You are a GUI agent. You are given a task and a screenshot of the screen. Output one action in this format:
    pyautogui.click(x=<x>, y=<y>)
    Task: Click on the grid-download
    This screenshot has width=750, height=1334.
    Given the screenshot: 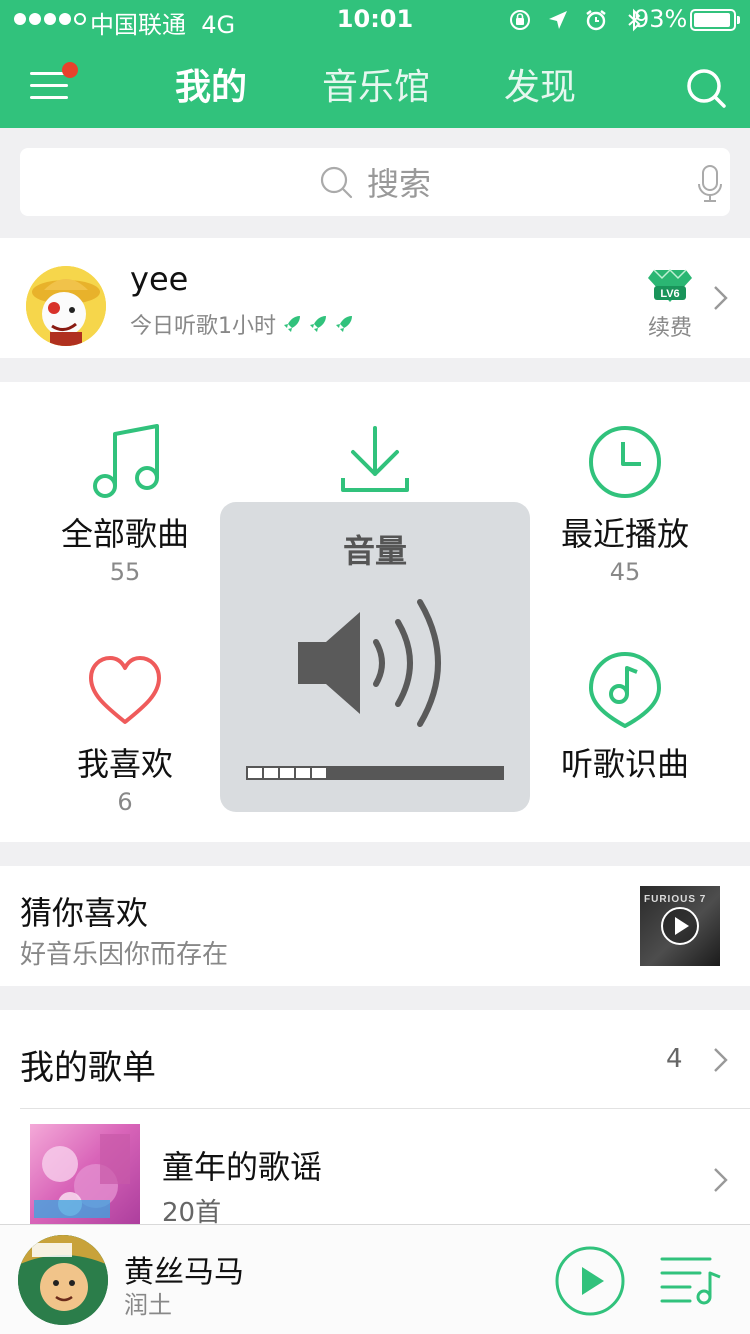 What is the action you would take?
    pyautogui.click(x=375, y=462)
    